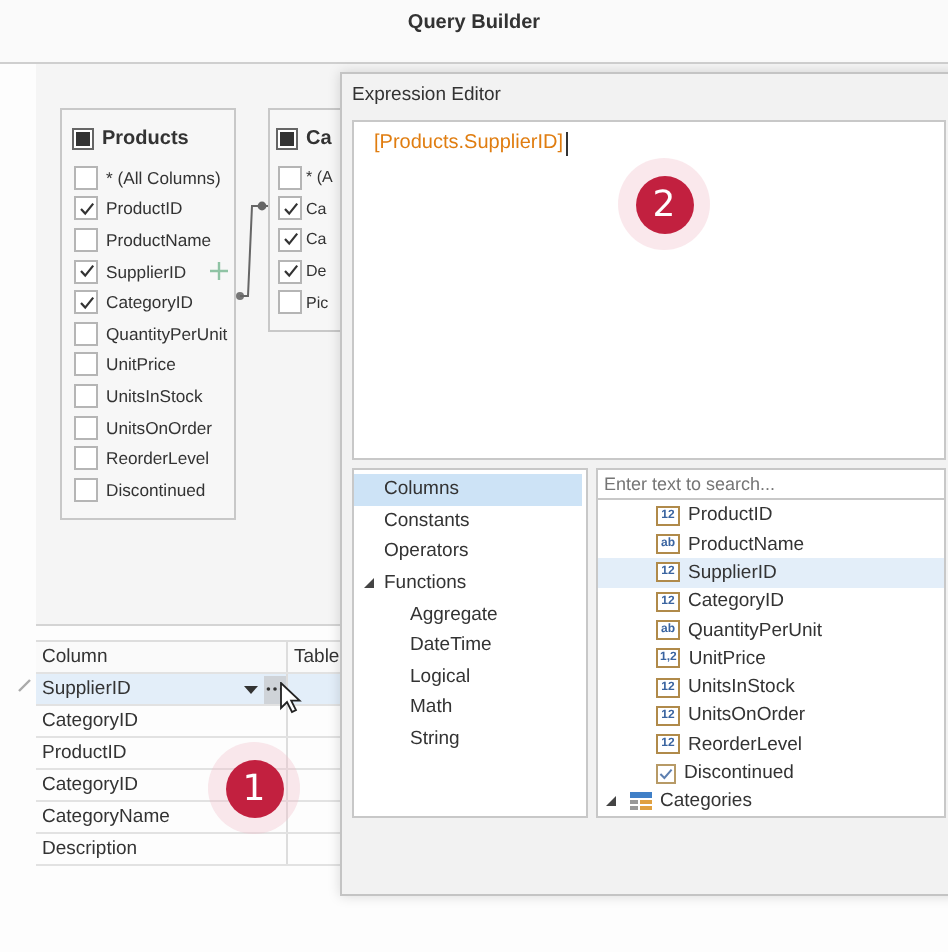 The width and height of the screenshot is (948, 952). I want to click on mouse-pointer-icon, so click(291, 698).